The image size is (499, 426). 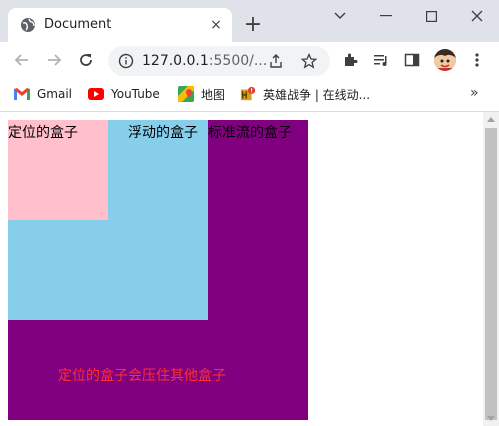 What do you see at coordinates (213, 94) in the screenshot?
I see `bookmark-label: 地图` at bounding box center [213, 94].